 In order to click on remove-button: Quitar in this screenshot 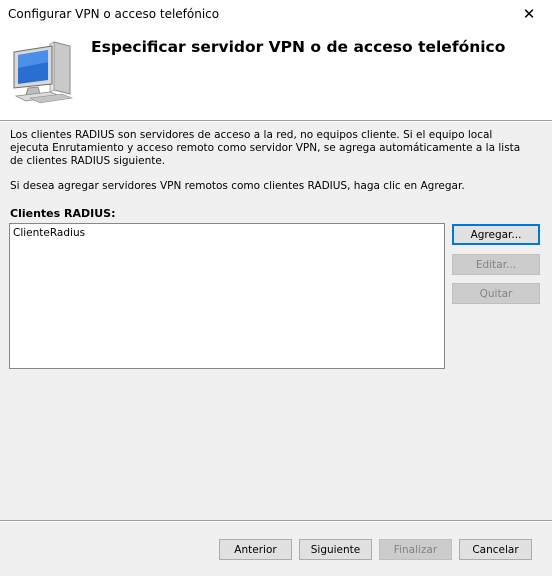, I will do `click(496, 293)`.